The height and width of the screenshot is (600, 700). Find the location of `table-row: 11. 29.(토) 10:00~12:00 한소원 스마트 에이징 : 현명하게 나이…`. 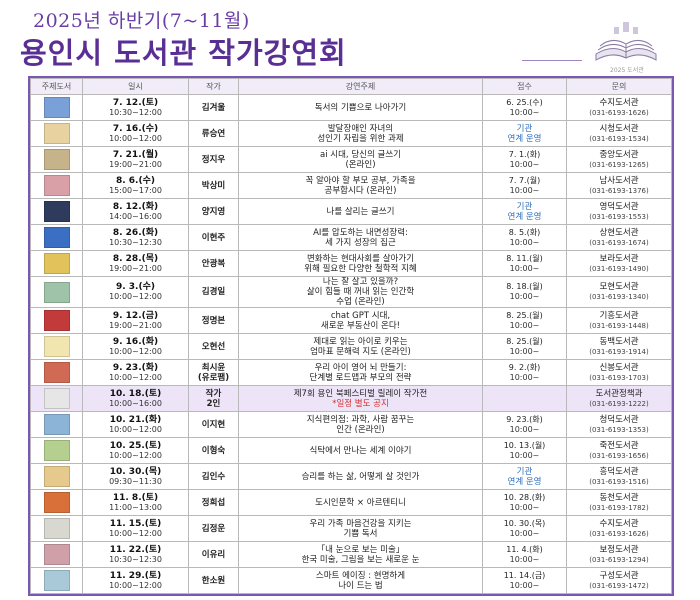

table-row: 11. 29.(토) 10:00~12:00 한소원 스마트 에이징 : 현명하게 나이… is located at coordinates (351, 580).